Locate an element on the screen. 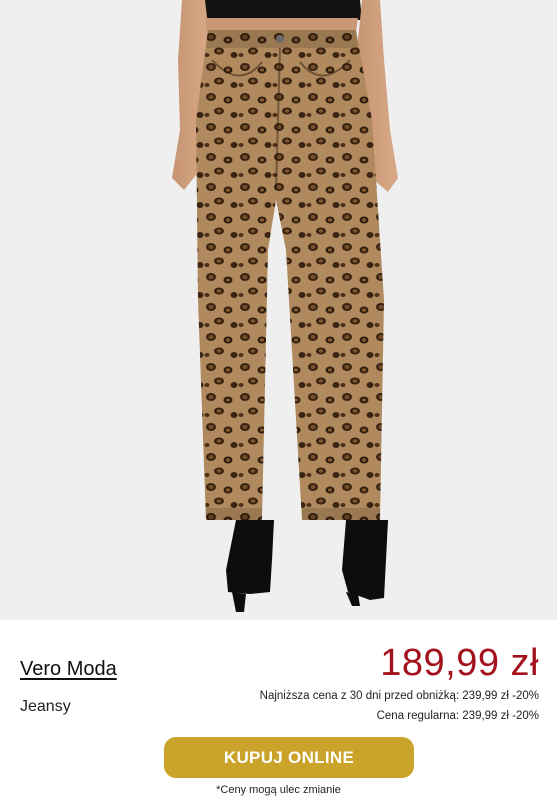 The image size is (557, 800). price-disclaimer: *Ceny mogą ulec zmianie is located at coordinates (278, 790).